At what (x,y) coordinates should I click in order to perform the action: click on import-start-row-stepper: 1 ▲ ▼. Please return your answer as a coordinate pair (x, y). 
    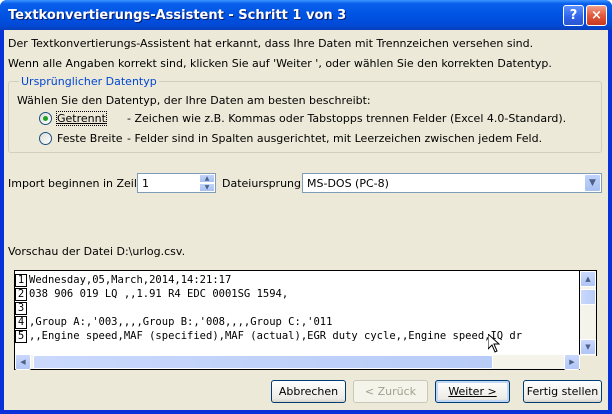
    Looking at the image, I should click on (176, 183).